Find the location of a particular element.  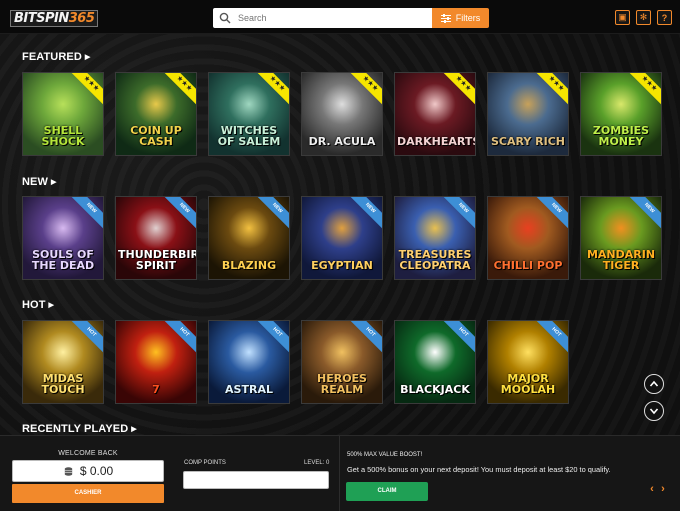

game-title: CHILLI POP is located at coordinates (528, 265).